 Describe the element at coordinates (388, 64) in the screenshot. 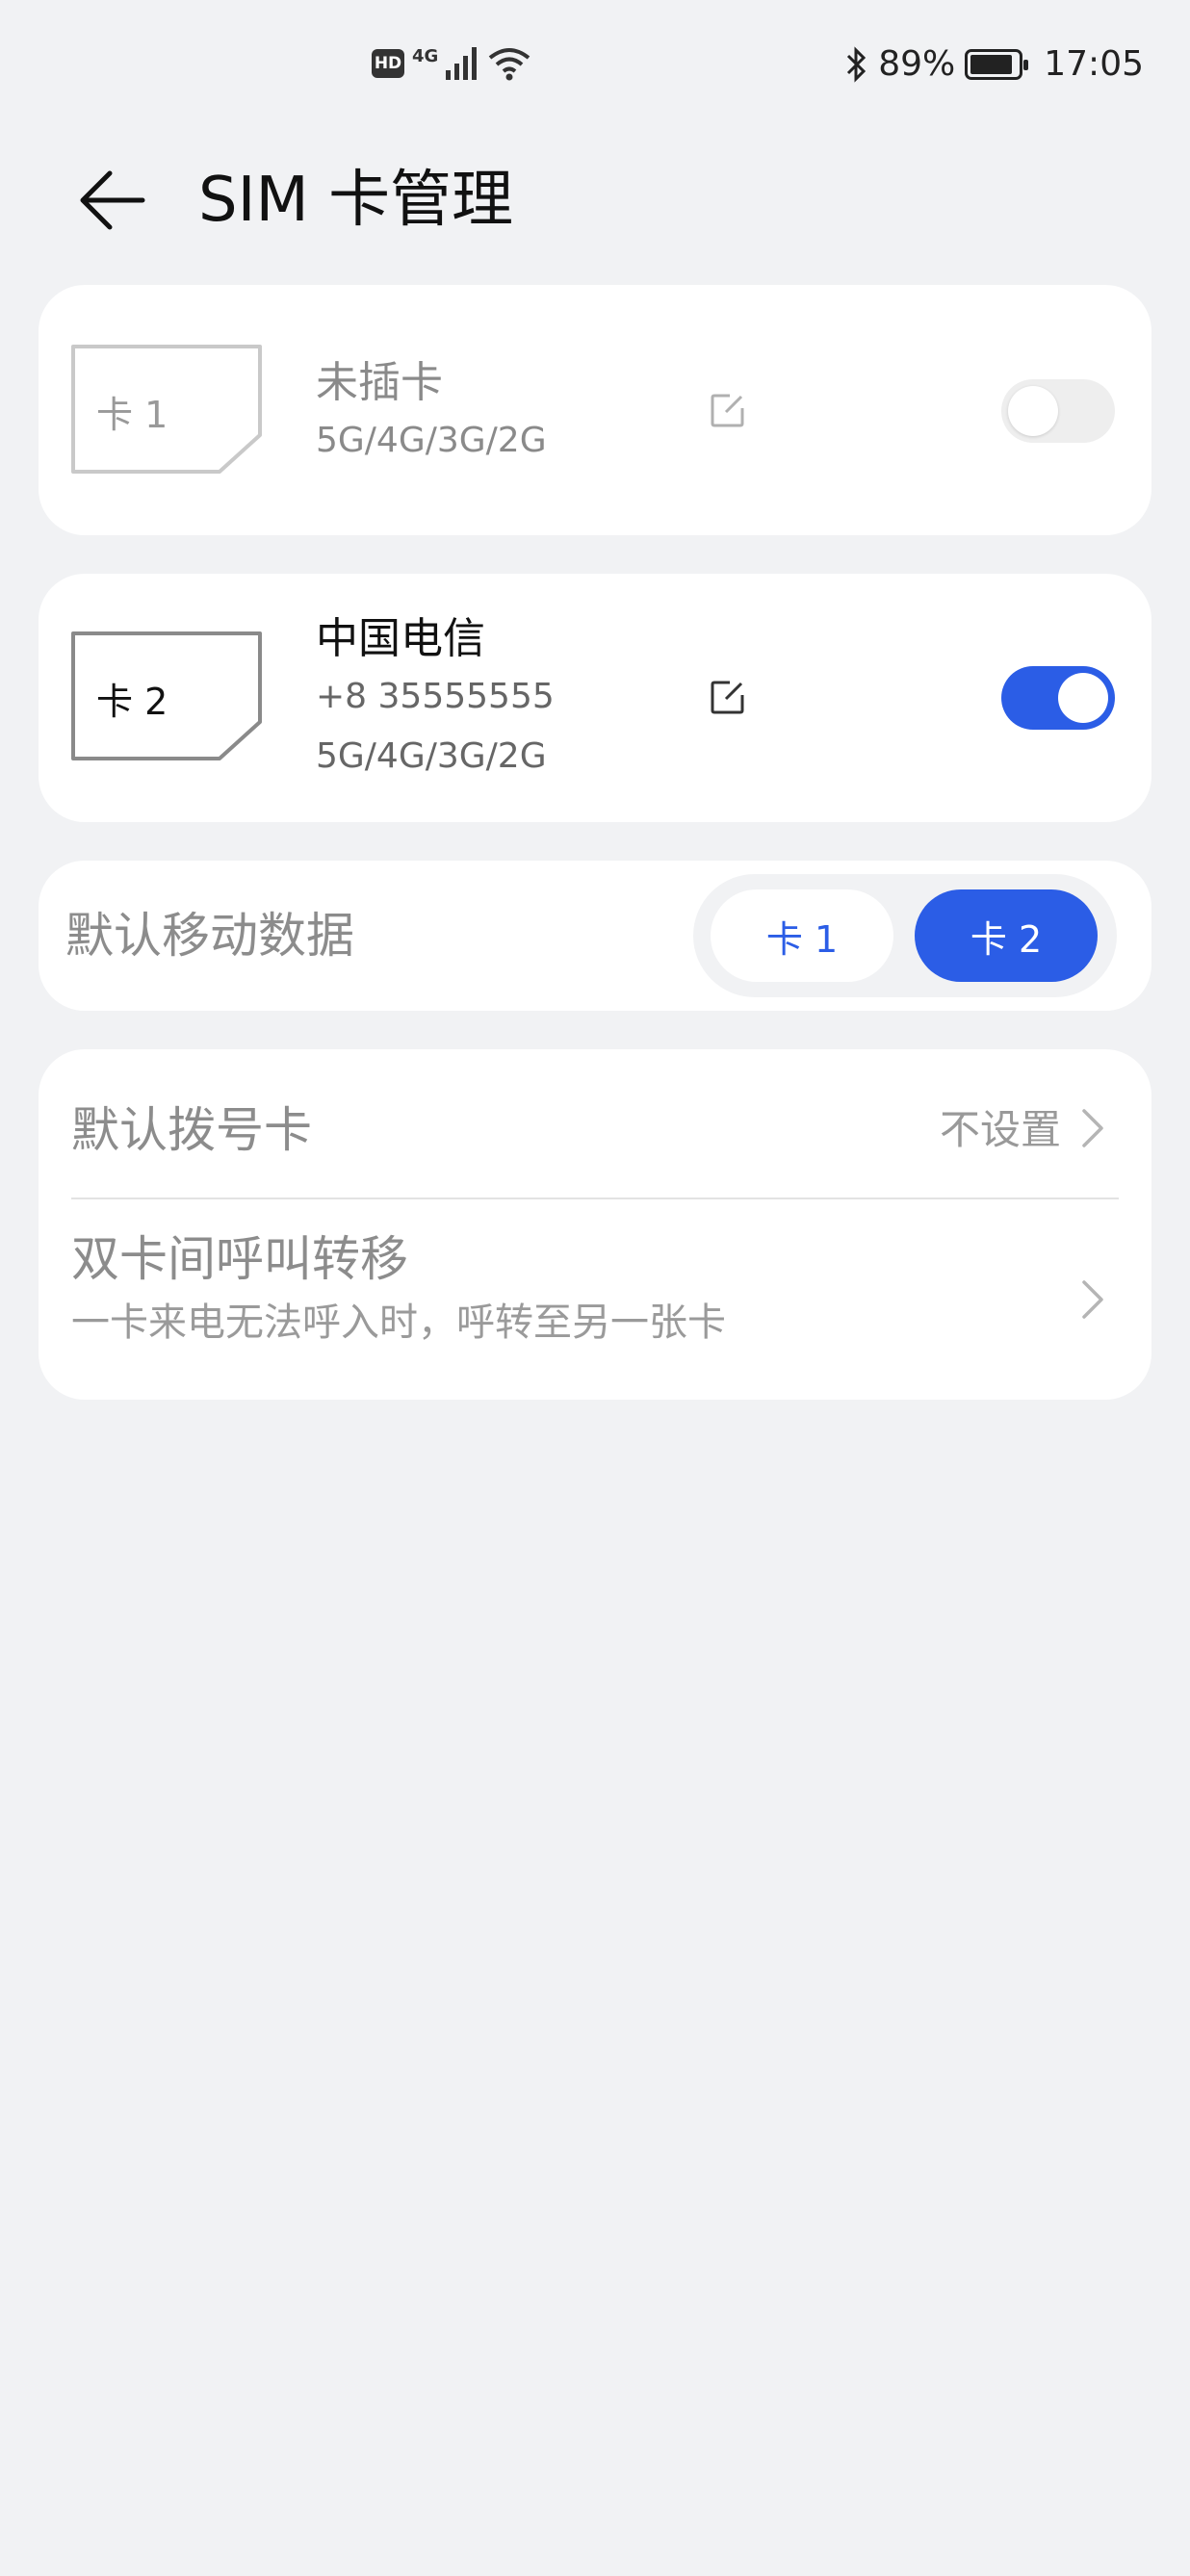

I see `hd-badge: HD` at that location.